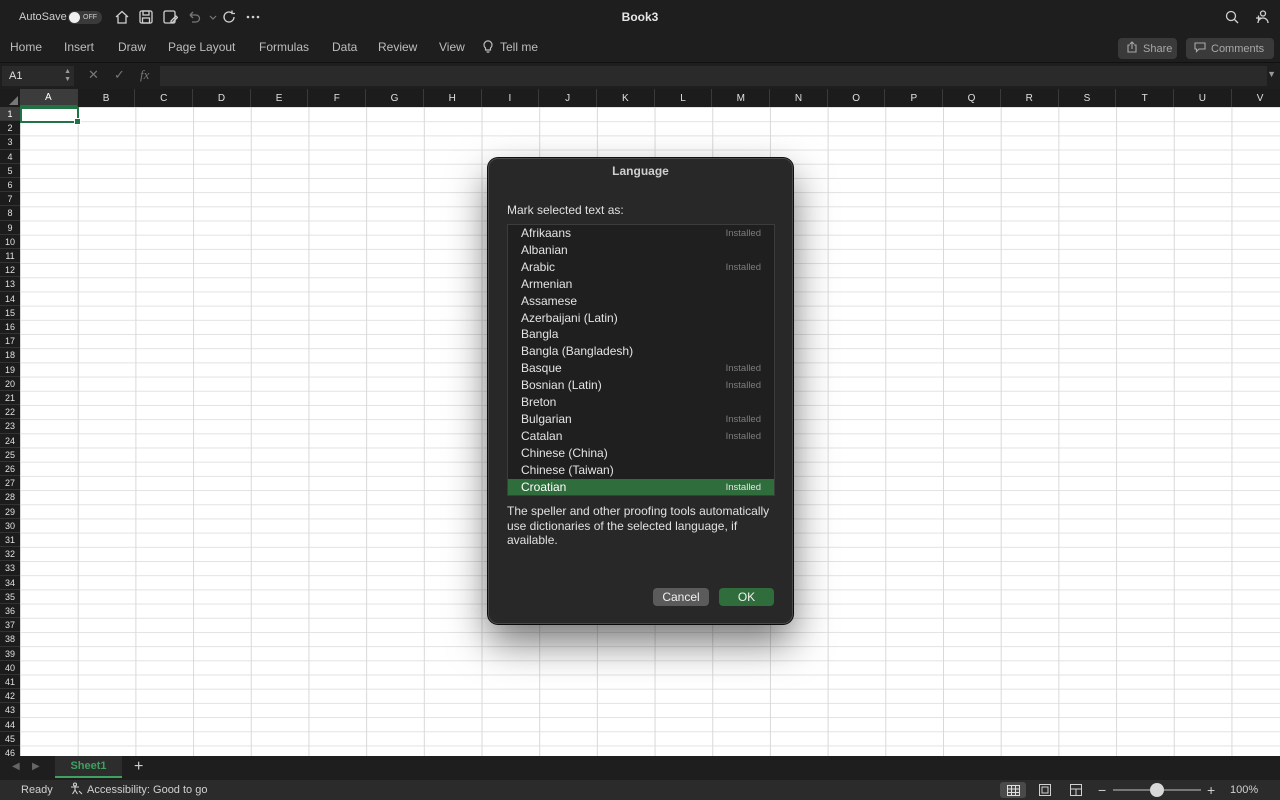 The width and height of the screenshot is (1280, 800). I want to click on autosave-toggle: OFF, so click(85, 17).